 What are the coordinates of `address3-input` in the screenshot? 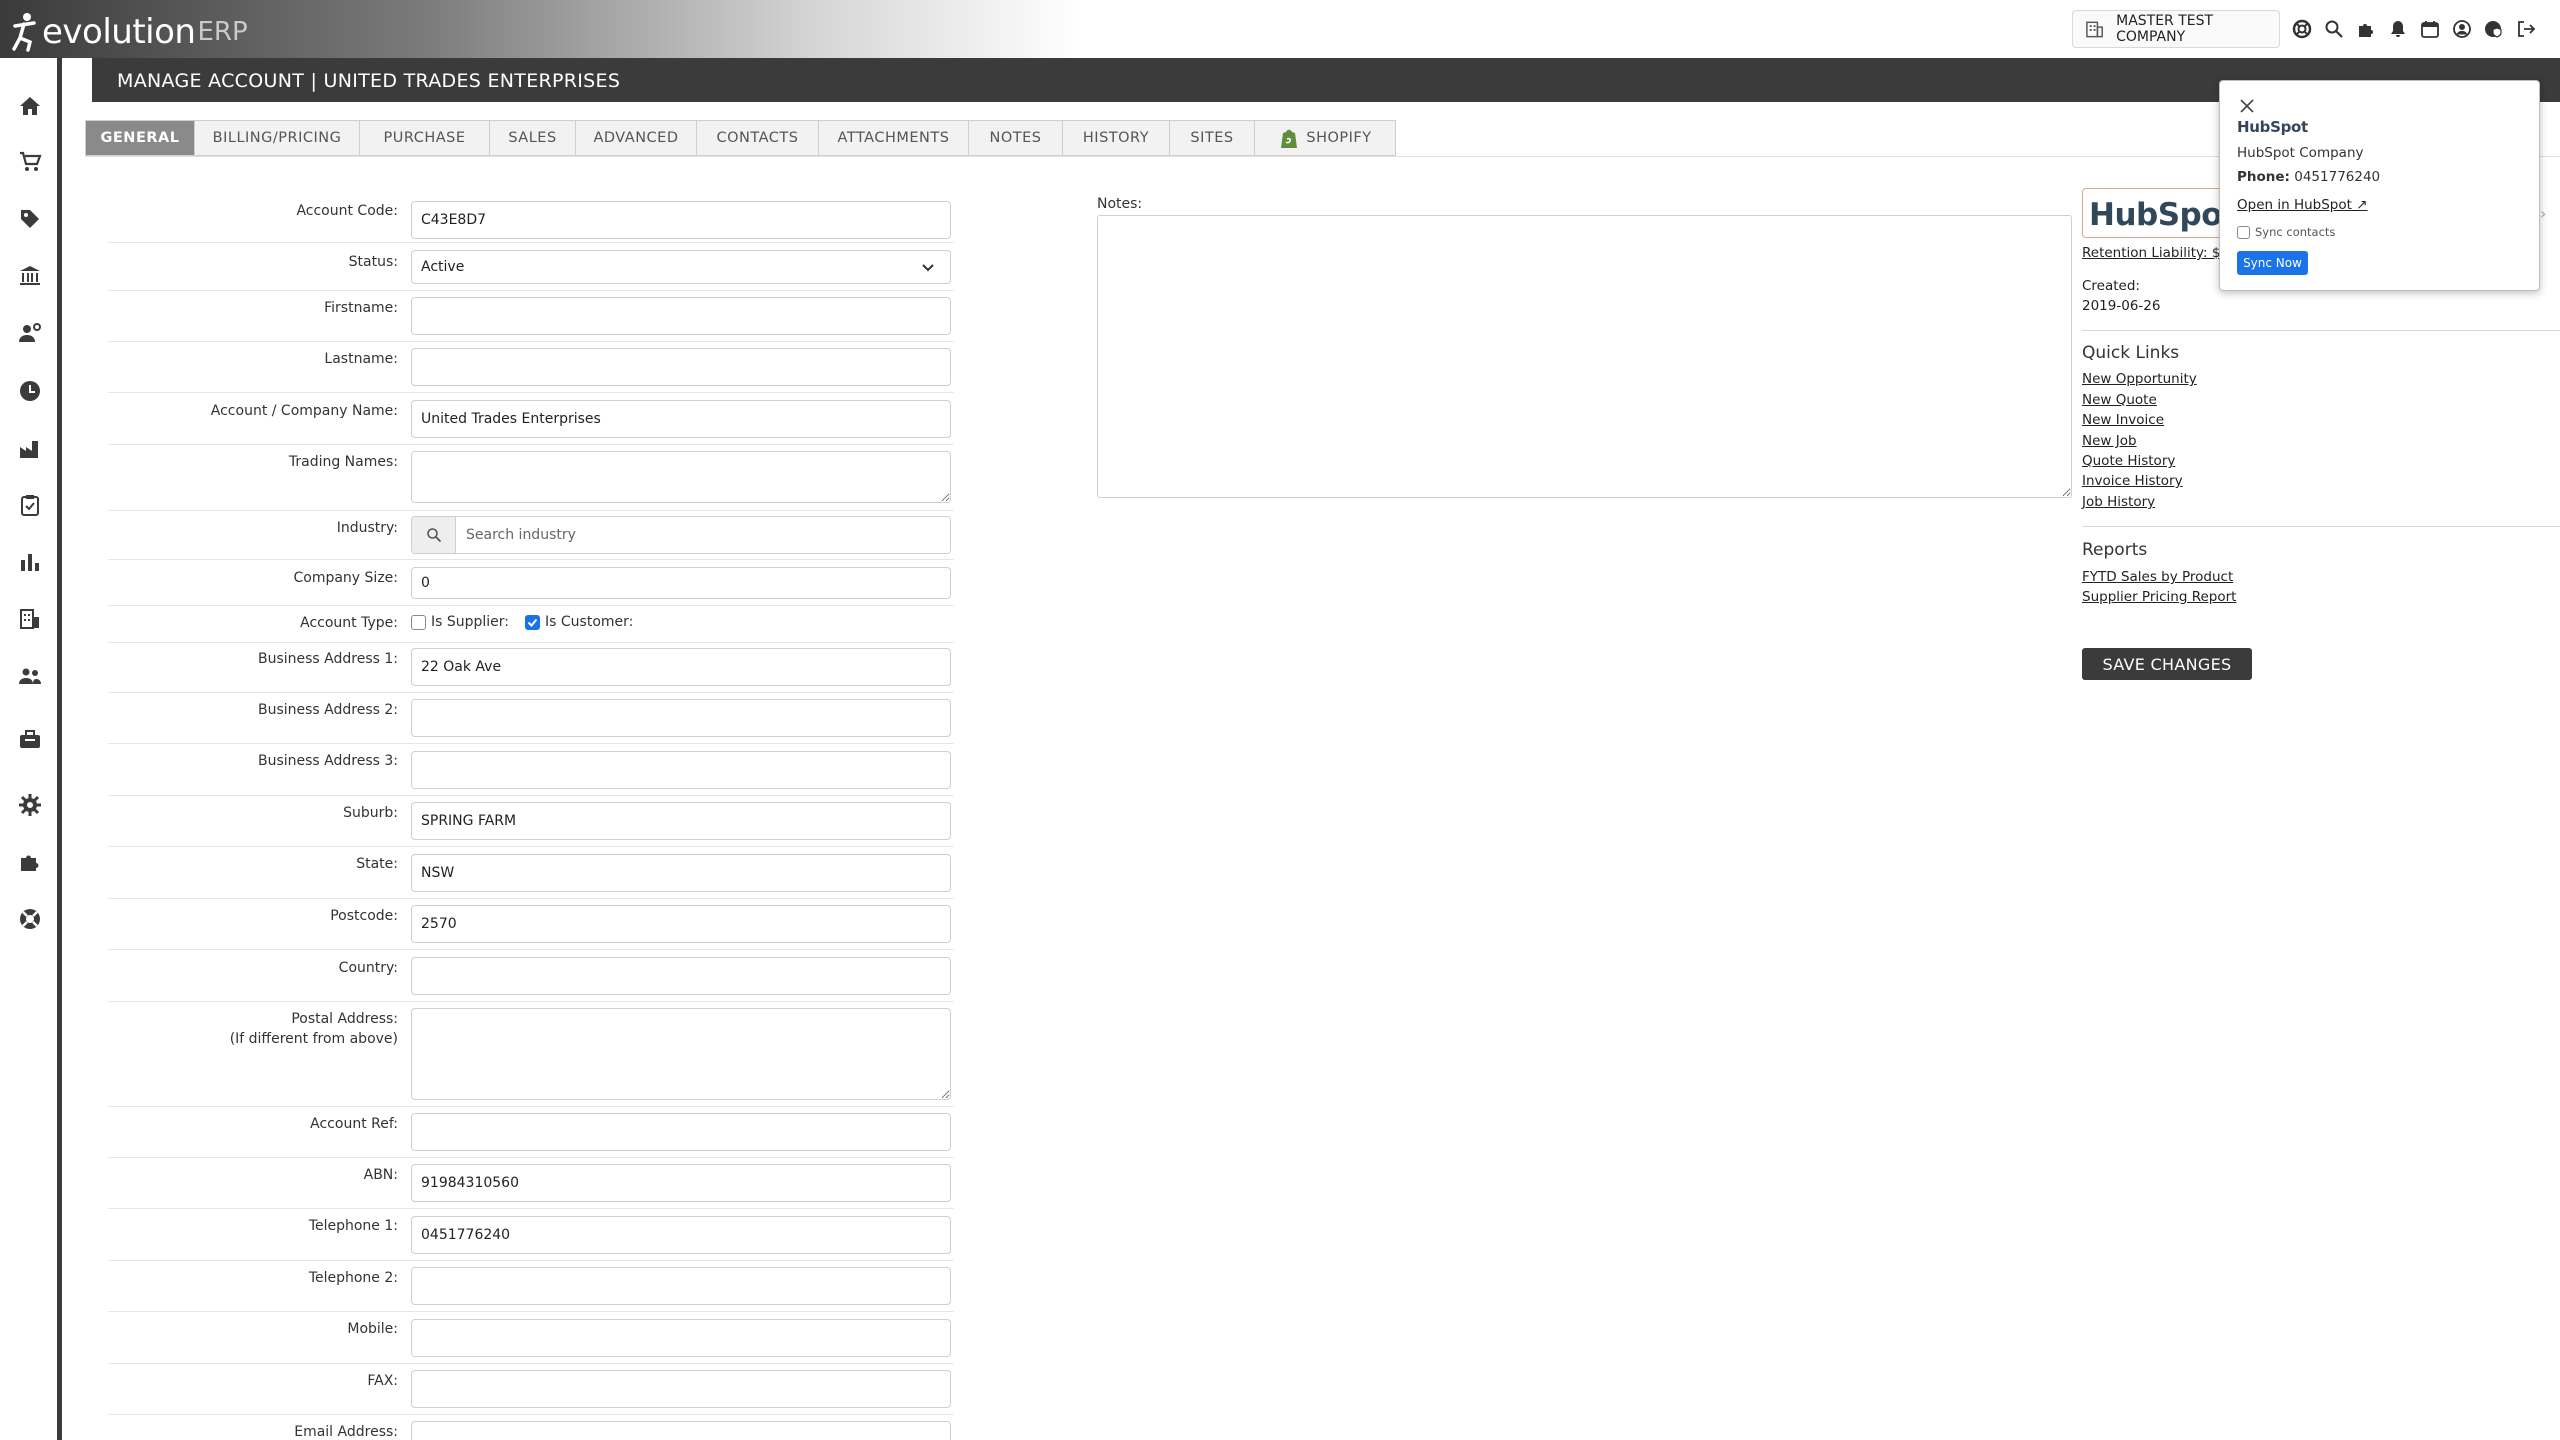 It's located at (681, 770).